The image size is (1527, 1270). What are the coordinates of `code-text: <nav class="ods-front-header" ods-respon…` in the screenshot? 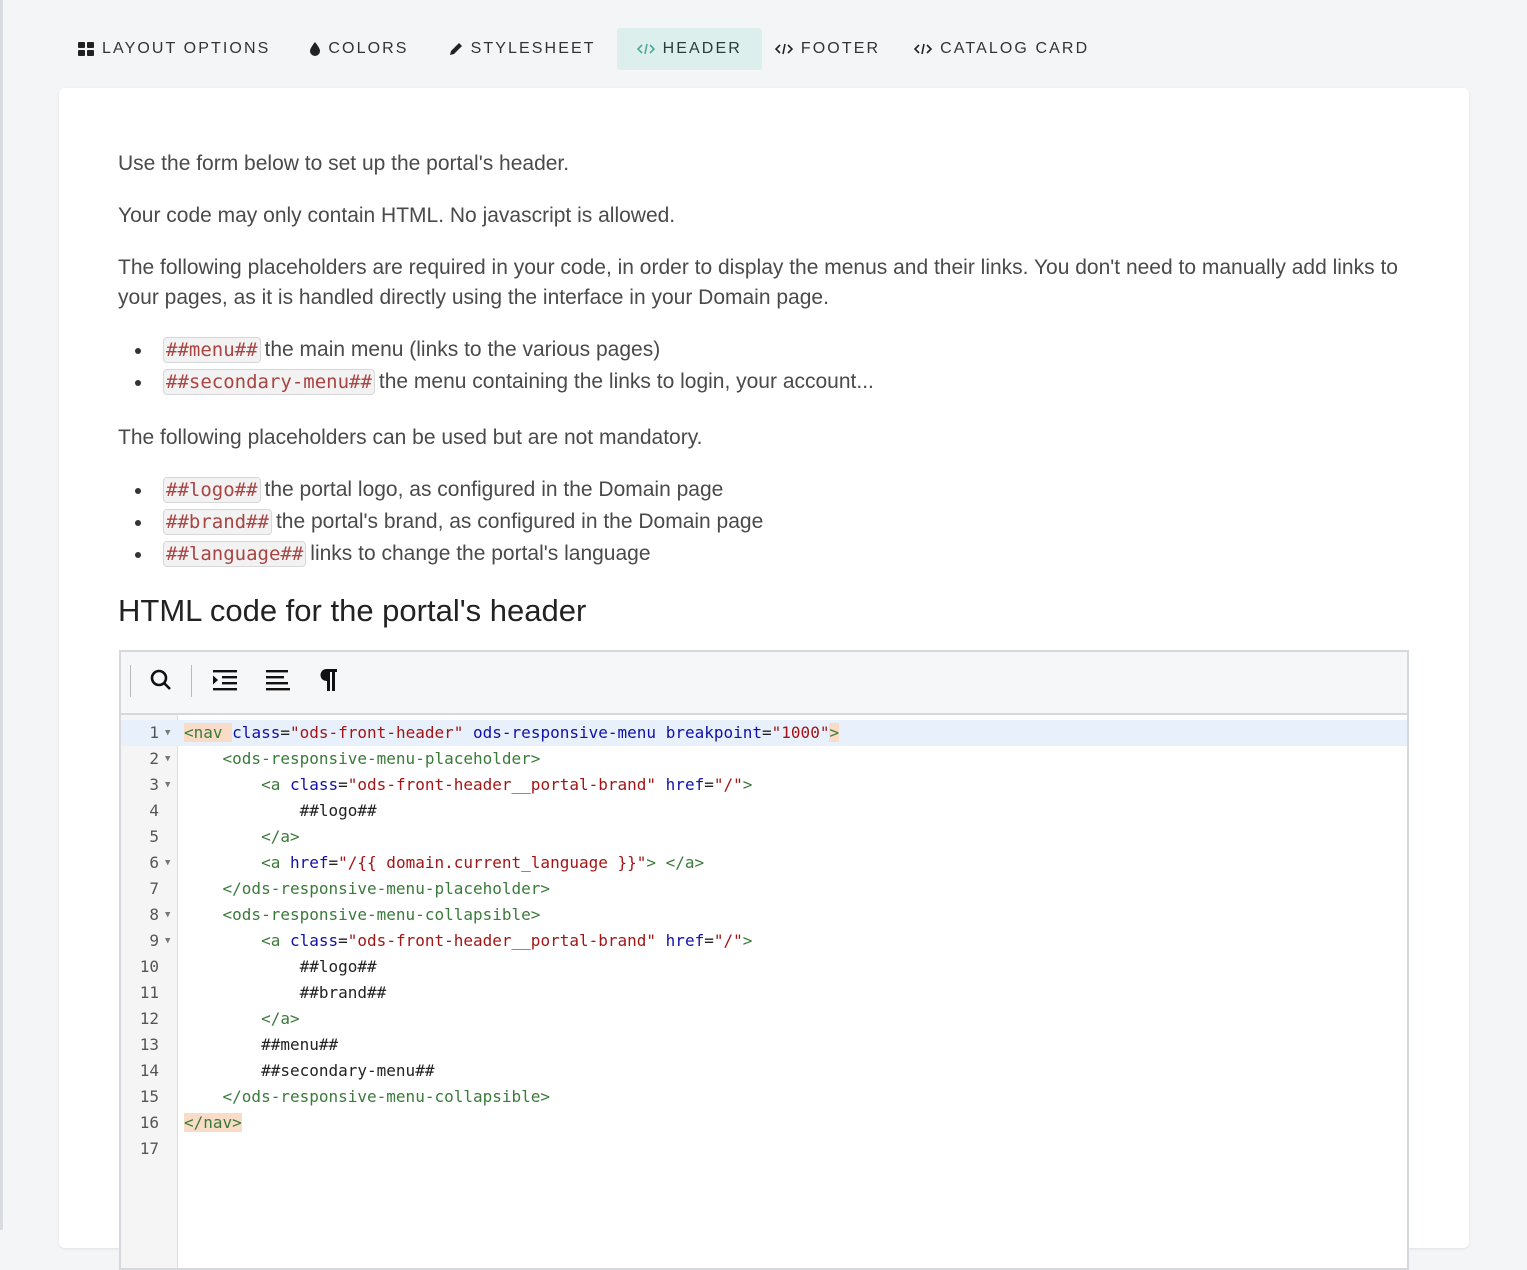 It's located at (512, 732).